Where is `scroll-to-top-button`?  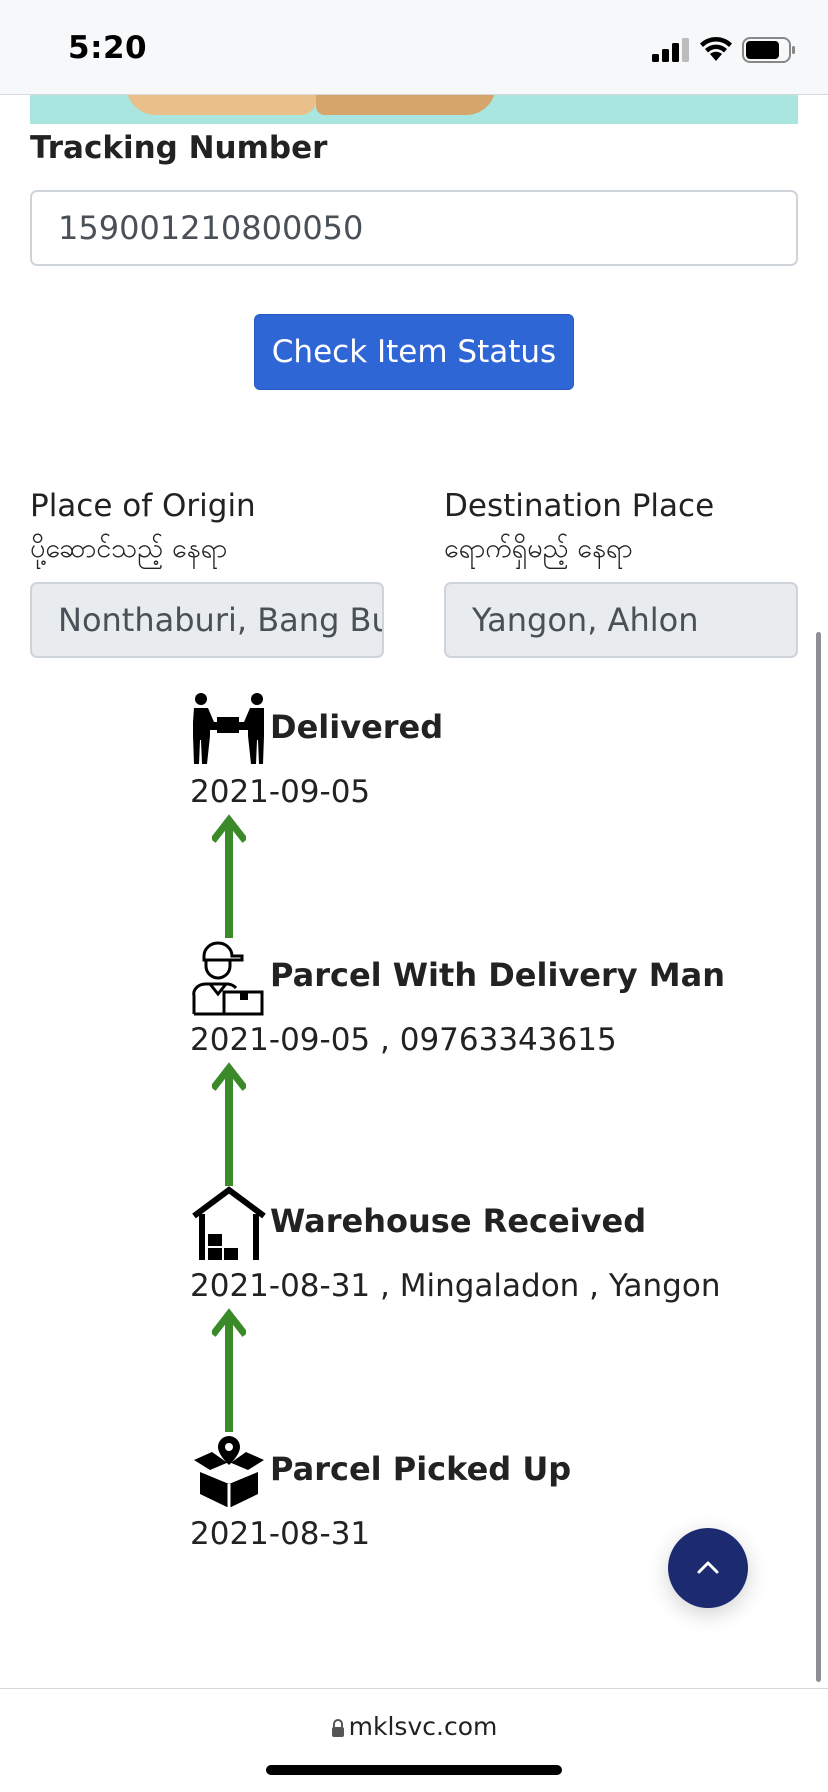 scroll-to-top-button is located at coordinates (708, 1568).